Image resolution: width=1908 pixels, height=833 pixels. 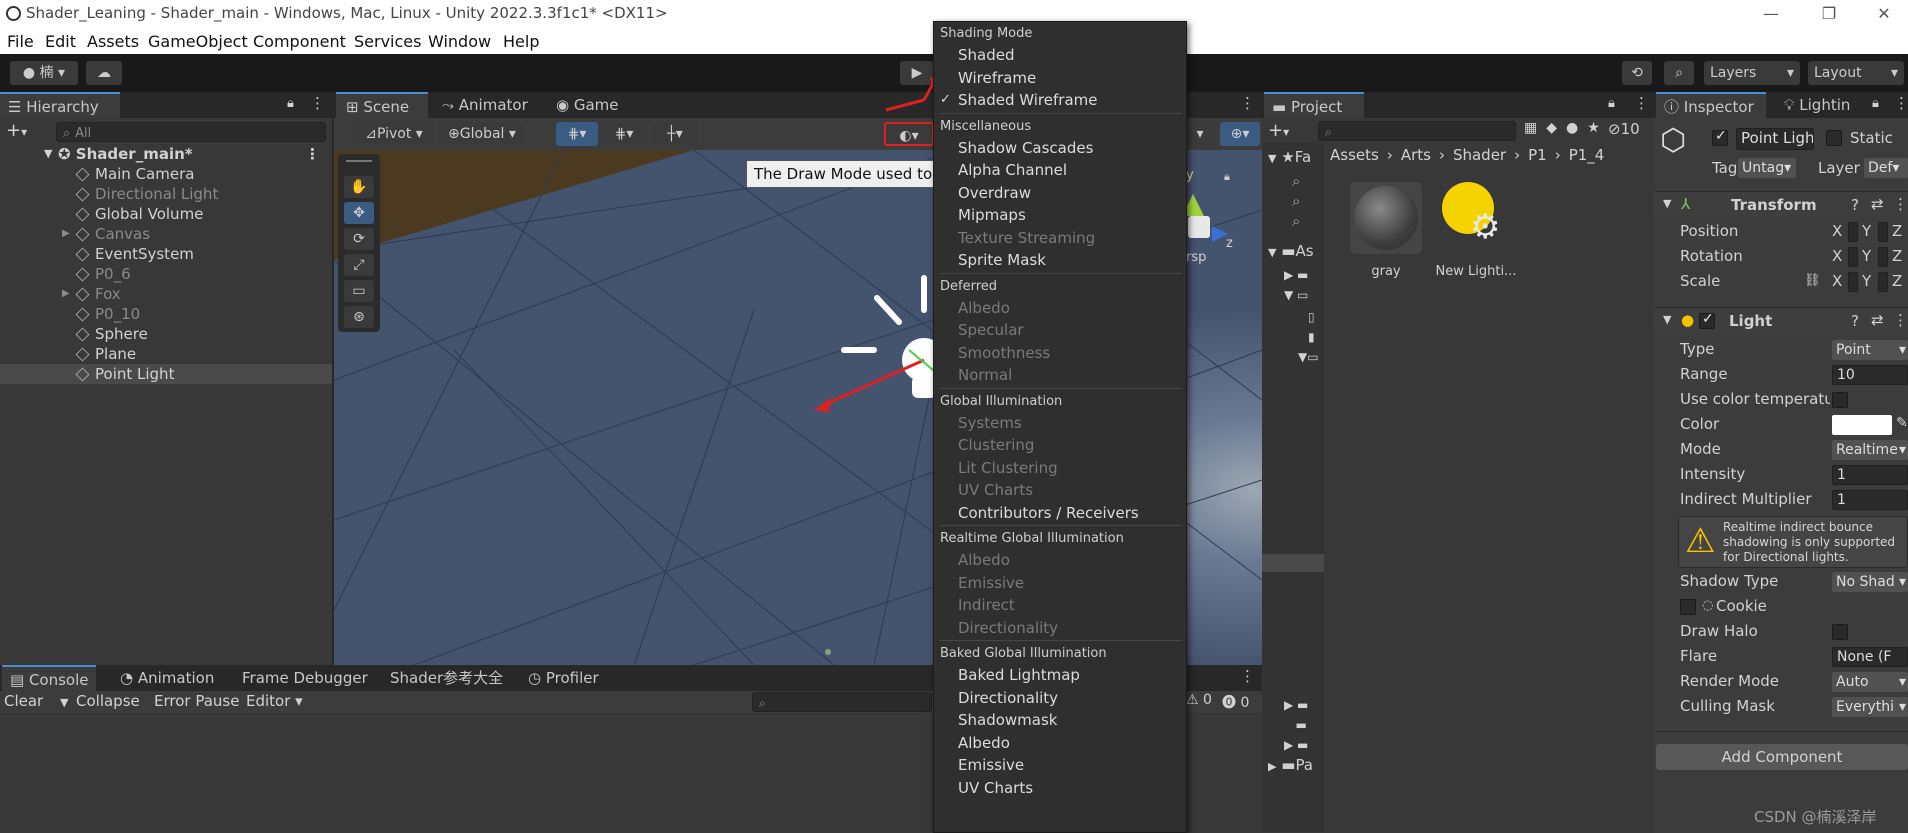 I want to click on history-button: ⟲, so click(x=1637, y=73).